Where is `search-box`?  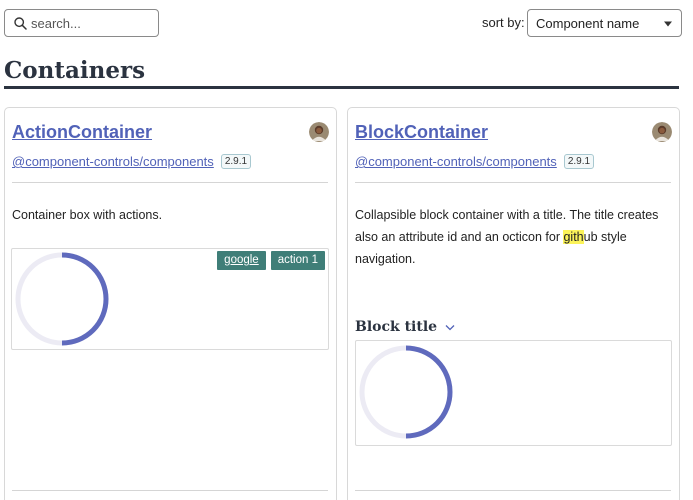 search-box is located at coordinates (81, 23).